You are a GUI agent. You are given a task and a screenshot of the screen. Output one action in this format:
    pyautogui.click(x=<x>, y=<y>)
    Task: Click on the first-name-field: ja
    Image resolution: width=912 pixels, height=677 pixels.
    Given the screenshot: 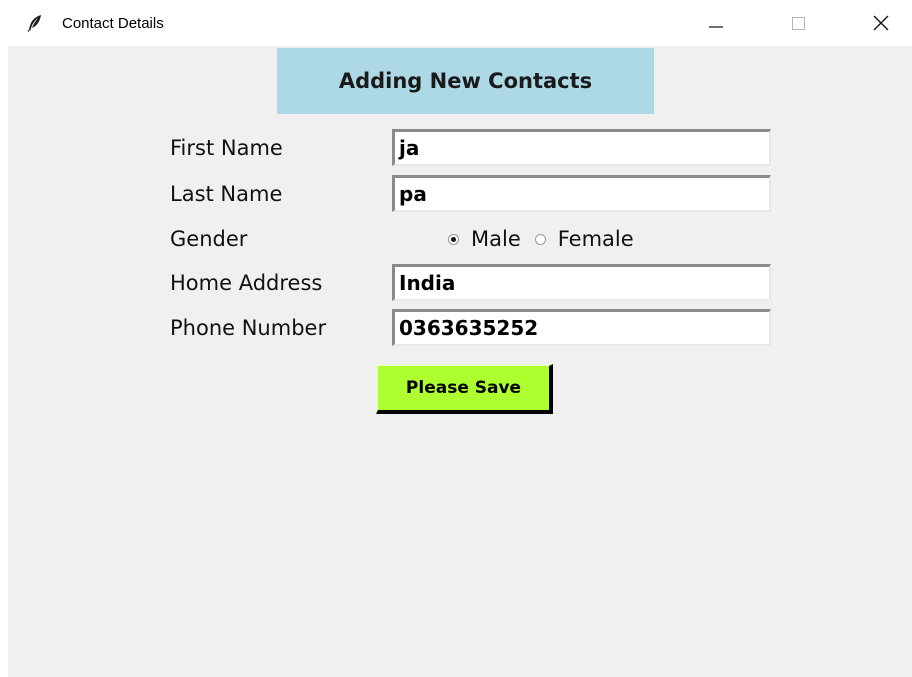 What is the action you would take?
    pyautogui.click(x=581, y=147)
    